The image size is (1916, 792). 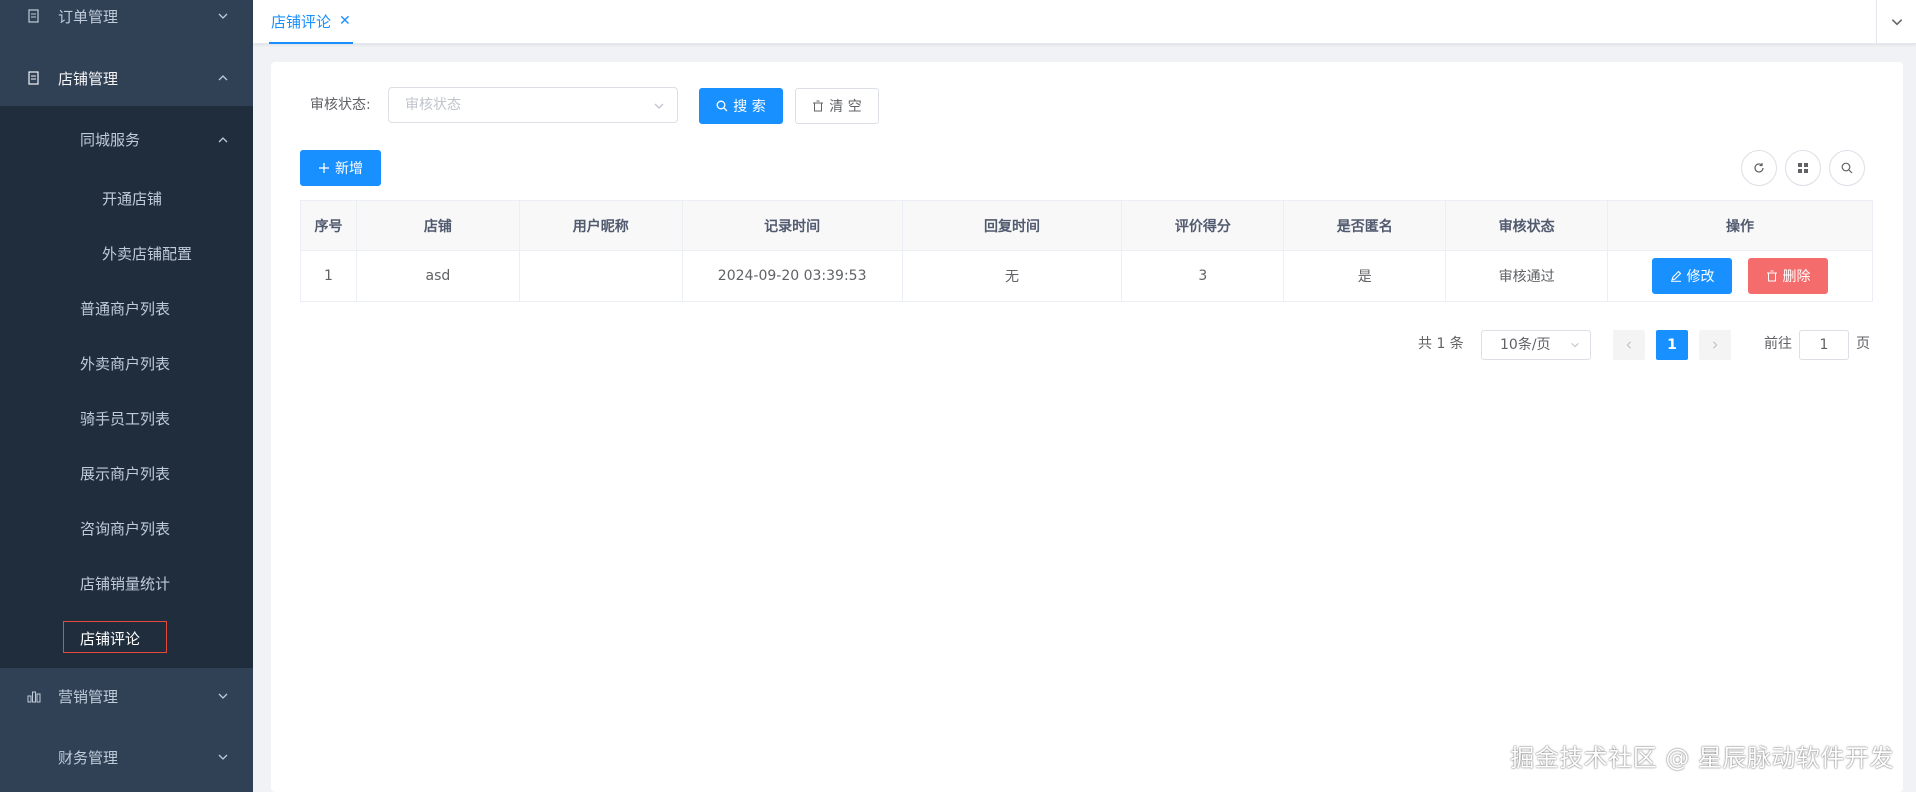 I want to click on sidebar-item-shop-sales-stats: 店铺销量统计, so click(x=126, y=583).